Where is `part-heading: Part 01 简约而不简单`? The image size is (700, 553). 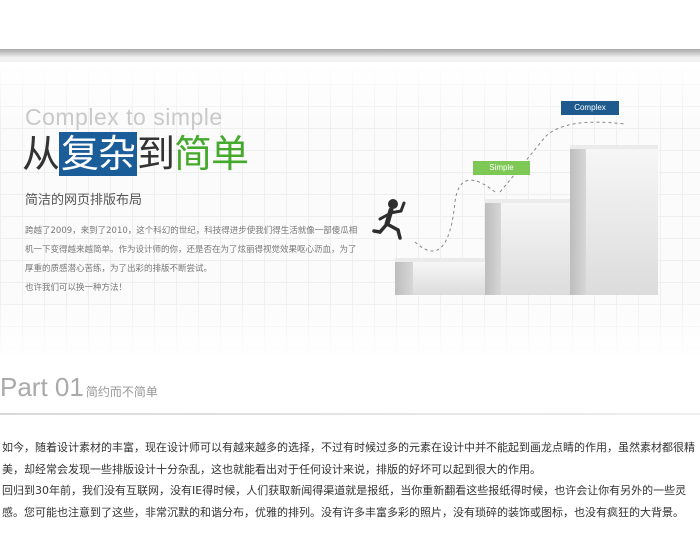 part-heading: Part 01 简约而不简单 is located at coordinates (79, 389).